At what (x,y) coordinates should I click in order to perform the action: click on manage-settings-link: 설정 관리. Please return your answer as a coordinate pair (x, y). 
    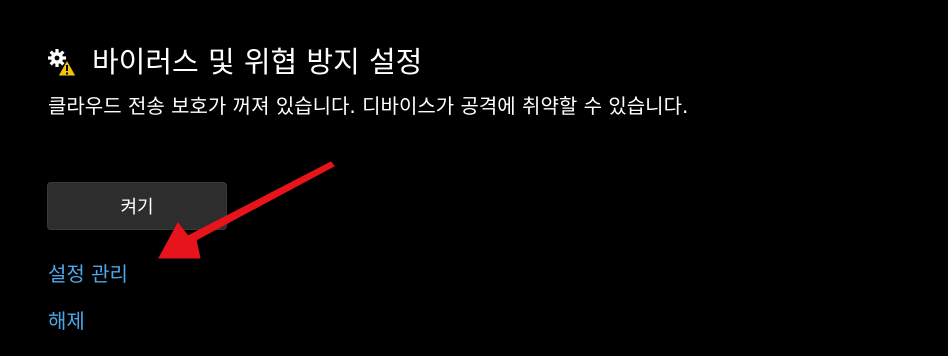
    Looking at the image, I should click on (88, 274).